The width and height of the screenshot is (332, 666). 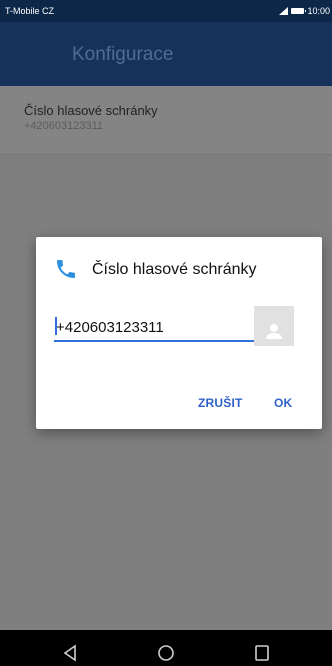 I want to click on status-icons: 10:00, so click(x=304, y=11).